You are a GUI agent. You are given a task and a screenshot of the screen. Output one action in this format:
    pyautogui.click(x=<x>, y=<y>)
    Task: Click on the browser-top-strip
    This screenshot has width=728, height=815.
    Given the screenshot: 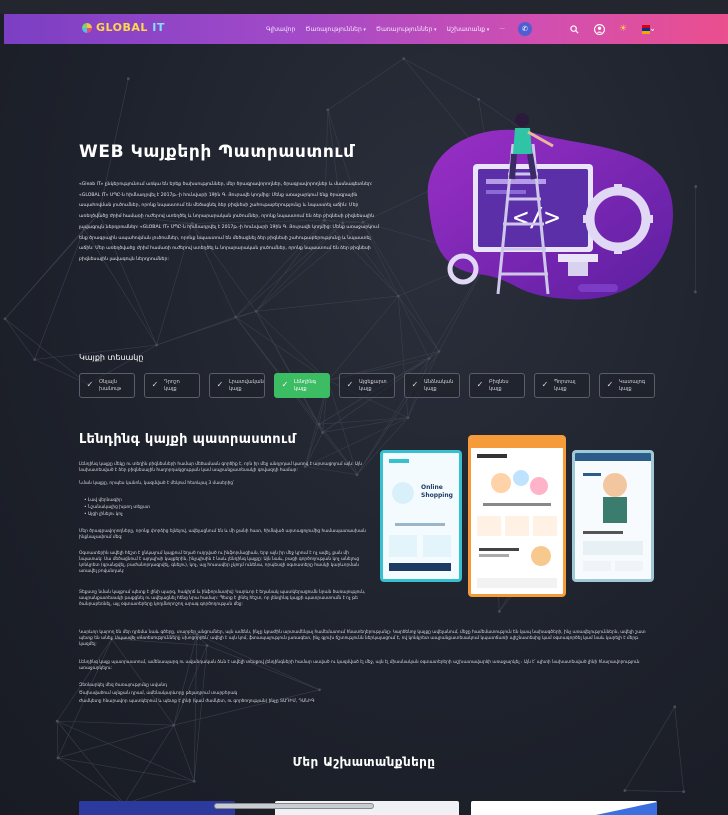 What is the action you would take?
    pyautogui.click(x=364, y=7)
    